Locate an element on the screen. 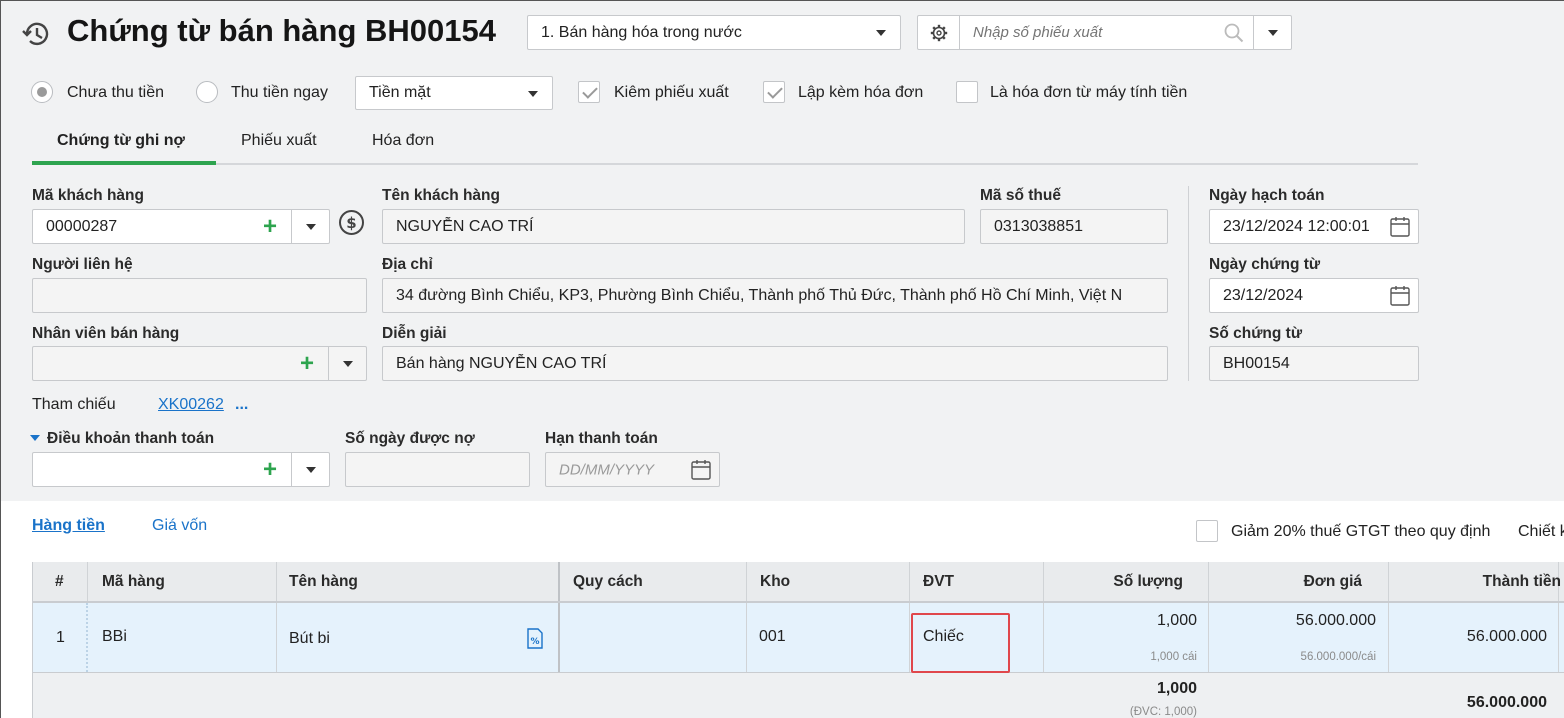 The width and height of the screenshot is (1564, 718). row-warehouse: 001 is located at coordinates (772, 637).